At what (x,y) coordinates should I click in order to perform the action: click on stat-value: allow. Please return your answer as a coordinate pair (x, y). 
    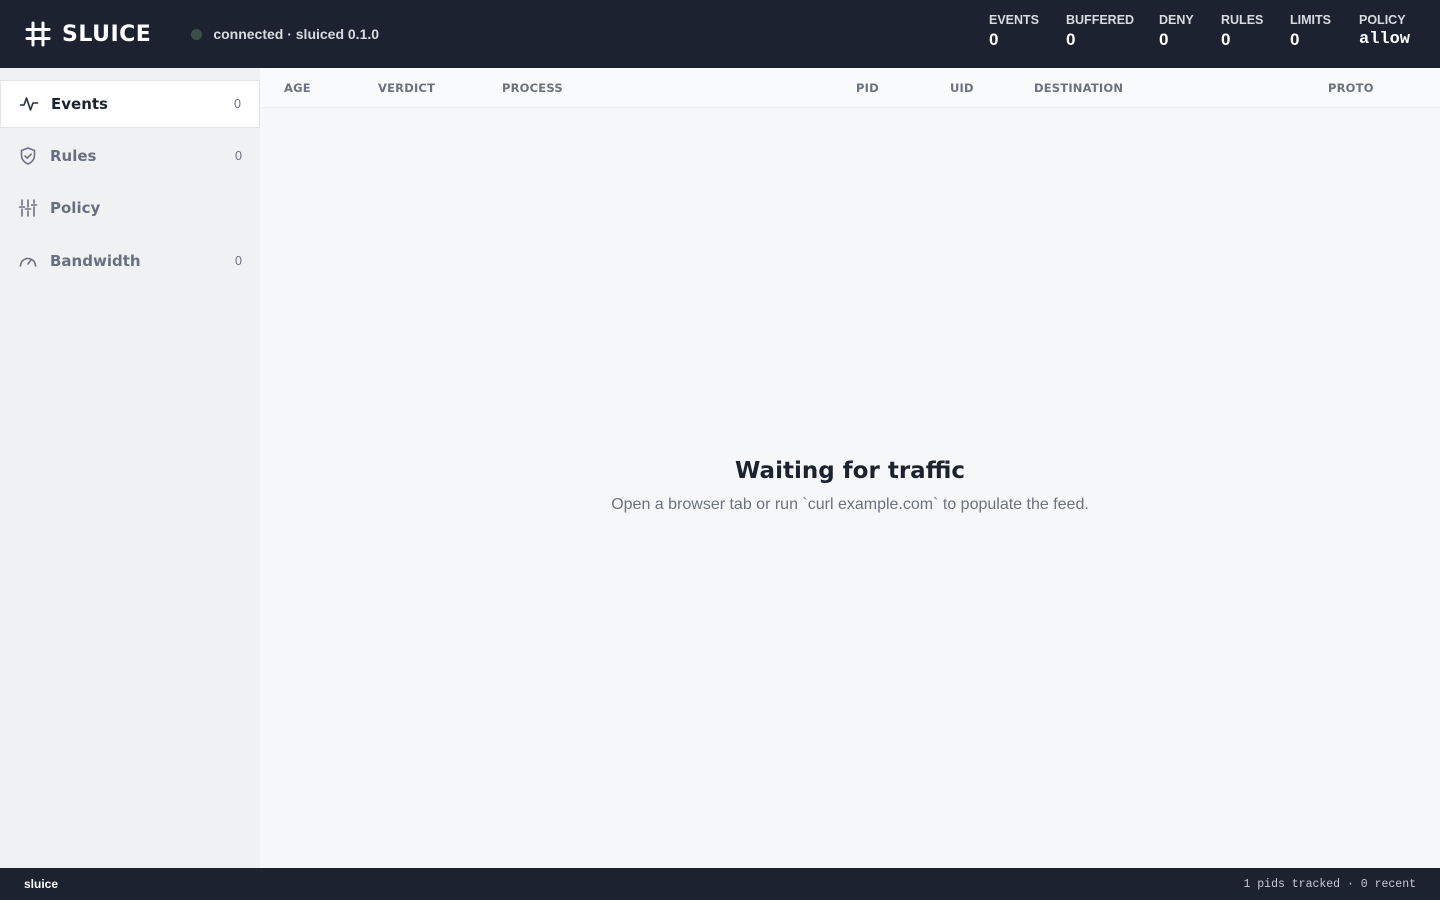
    Looking at the image, I should click on (1385, 39).